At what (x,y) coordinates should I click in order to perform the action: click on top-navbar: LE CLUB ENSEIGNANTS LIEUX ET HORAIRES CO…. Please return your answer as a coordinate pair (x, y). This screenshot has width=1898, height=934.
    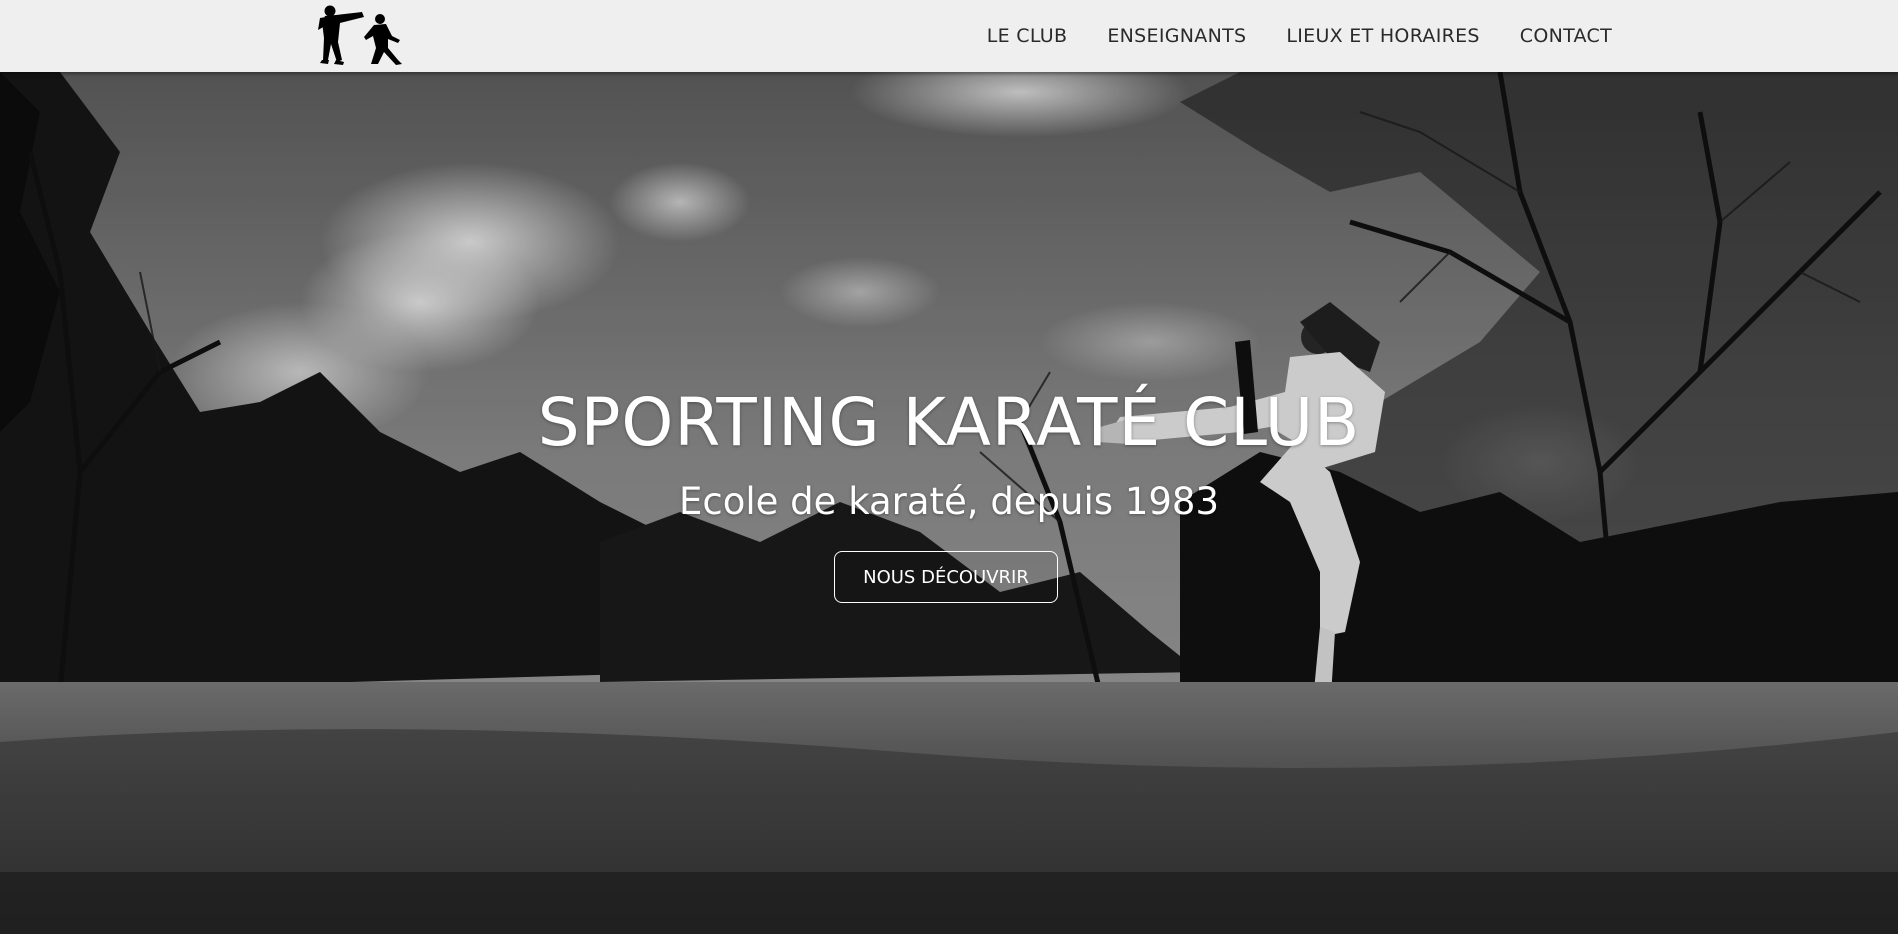
    Looking at the image, I should click on (949, 36).